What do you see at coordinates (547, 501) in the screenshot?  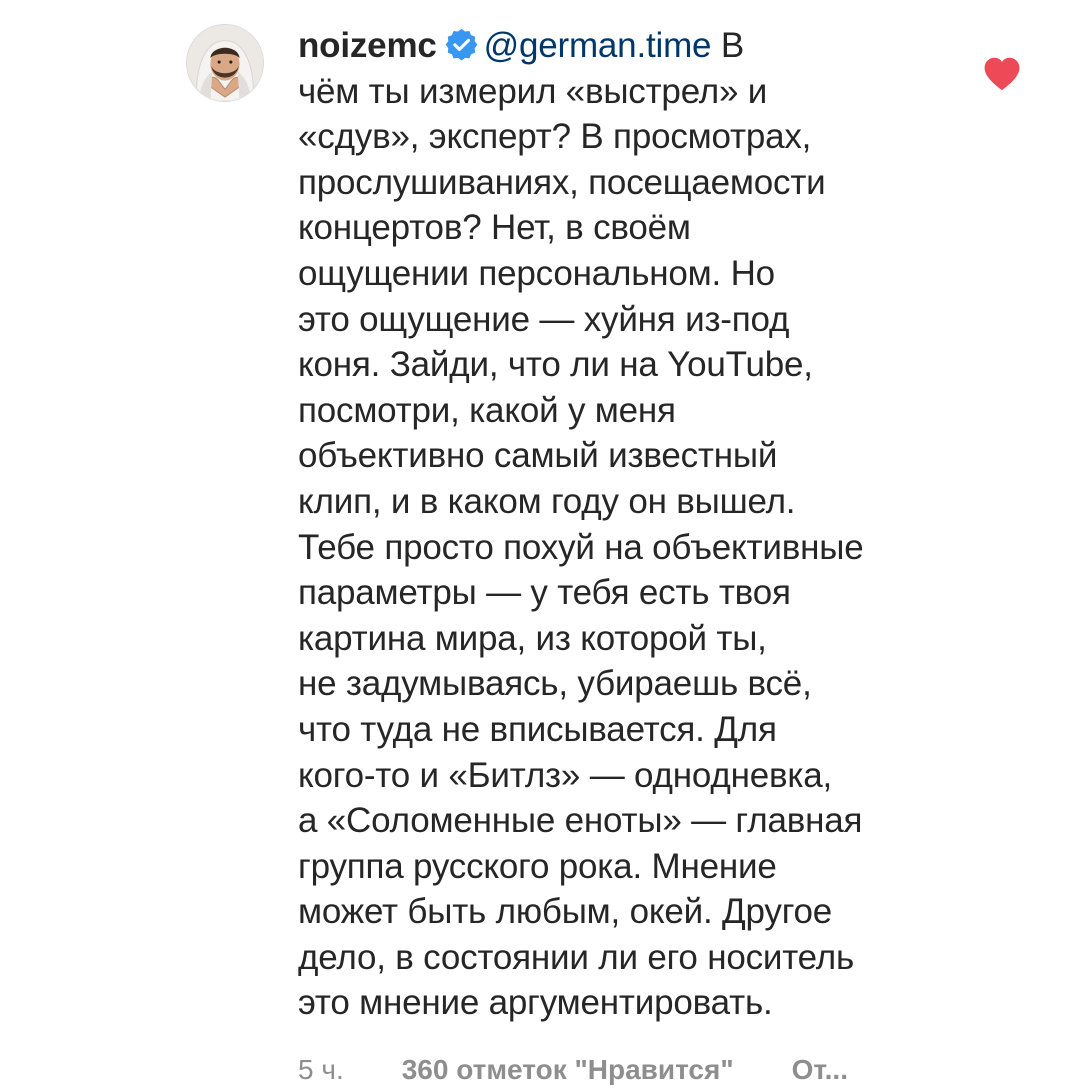 I see `comment-line: клип, и в каком году он вышел.` at bounding box center [547, 501].